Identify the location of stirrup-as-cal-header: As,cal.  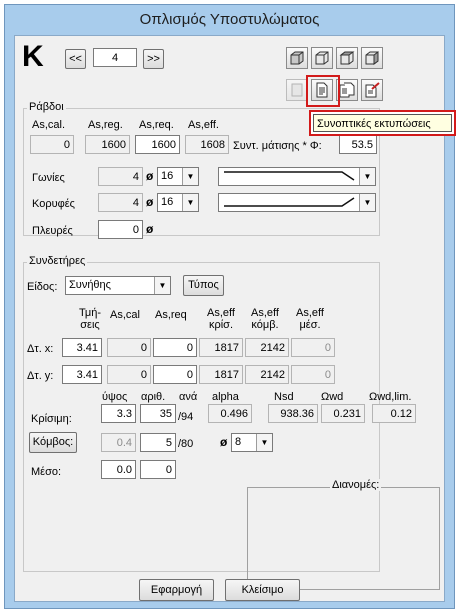
(125, 315).